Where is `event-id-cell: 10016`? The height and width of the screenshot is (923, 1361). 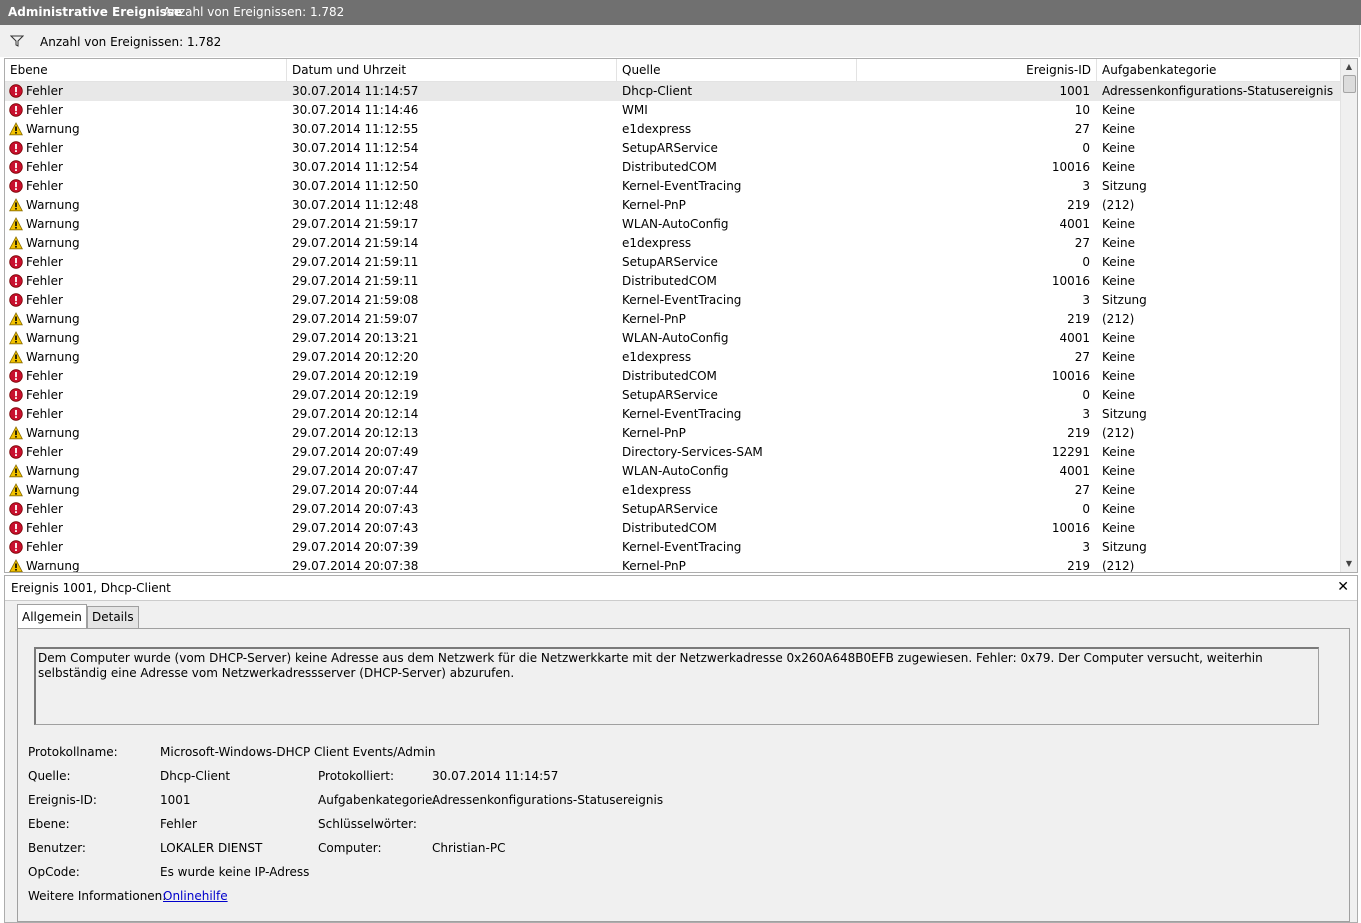 event-id-cell: 10016 is located at coordinates (1070, 528).